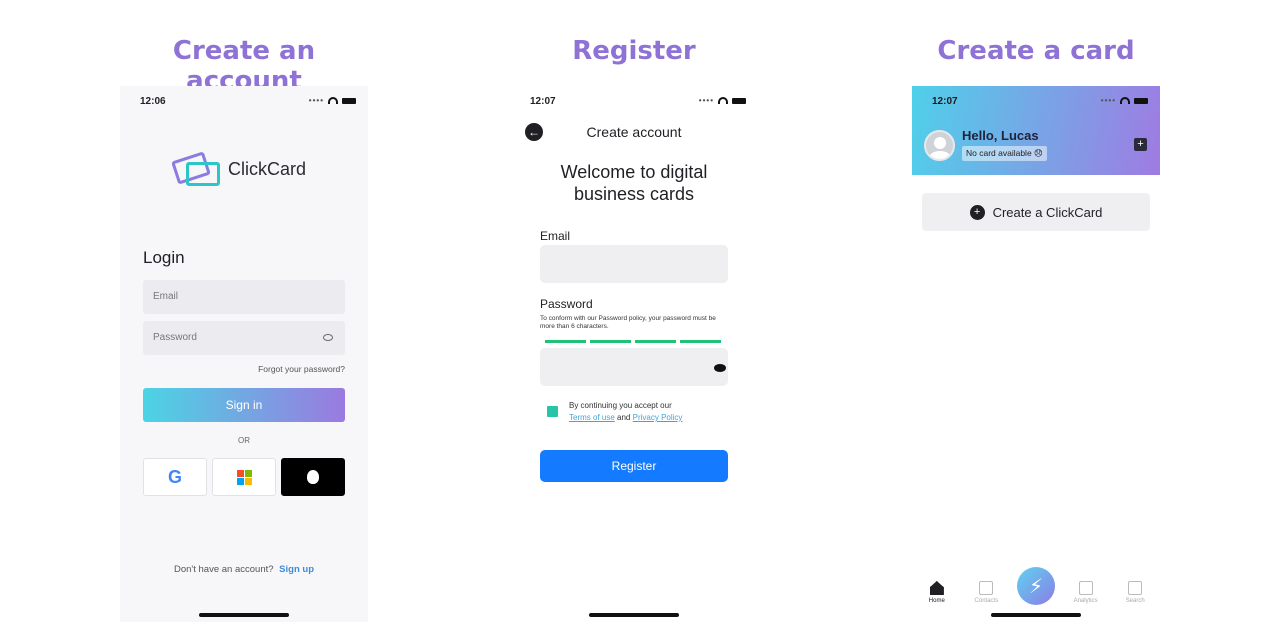  Describe the element at coordinates (620, 405) in the screenshot. I see `terms-prefix: By continuing you accept our` at that location.